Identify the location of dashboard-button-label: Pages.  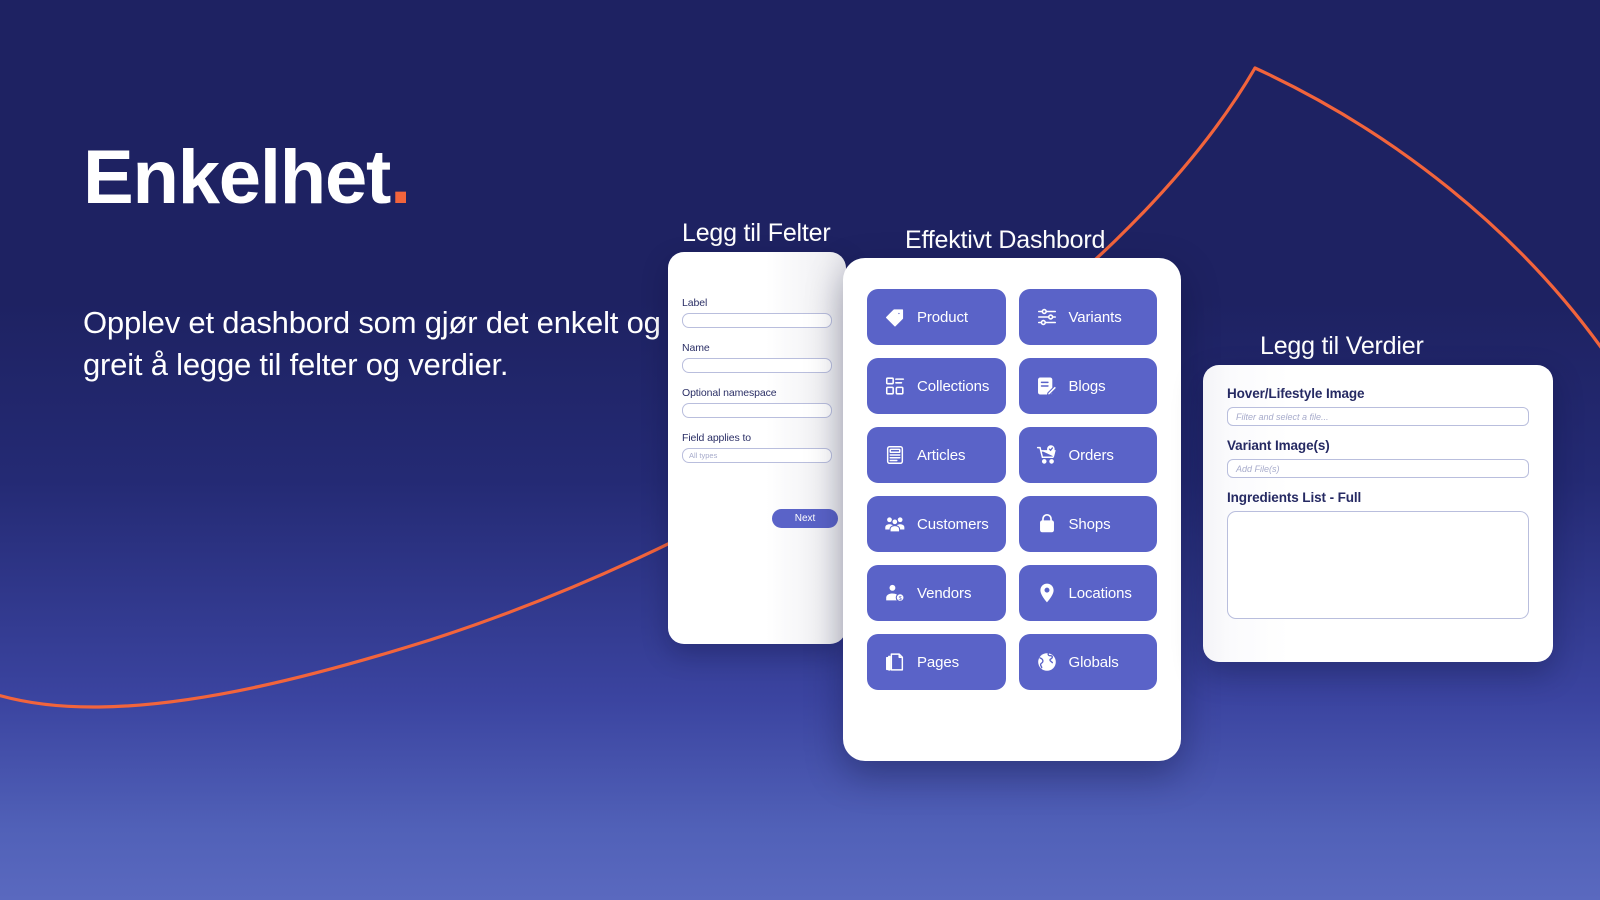
(938, 662).